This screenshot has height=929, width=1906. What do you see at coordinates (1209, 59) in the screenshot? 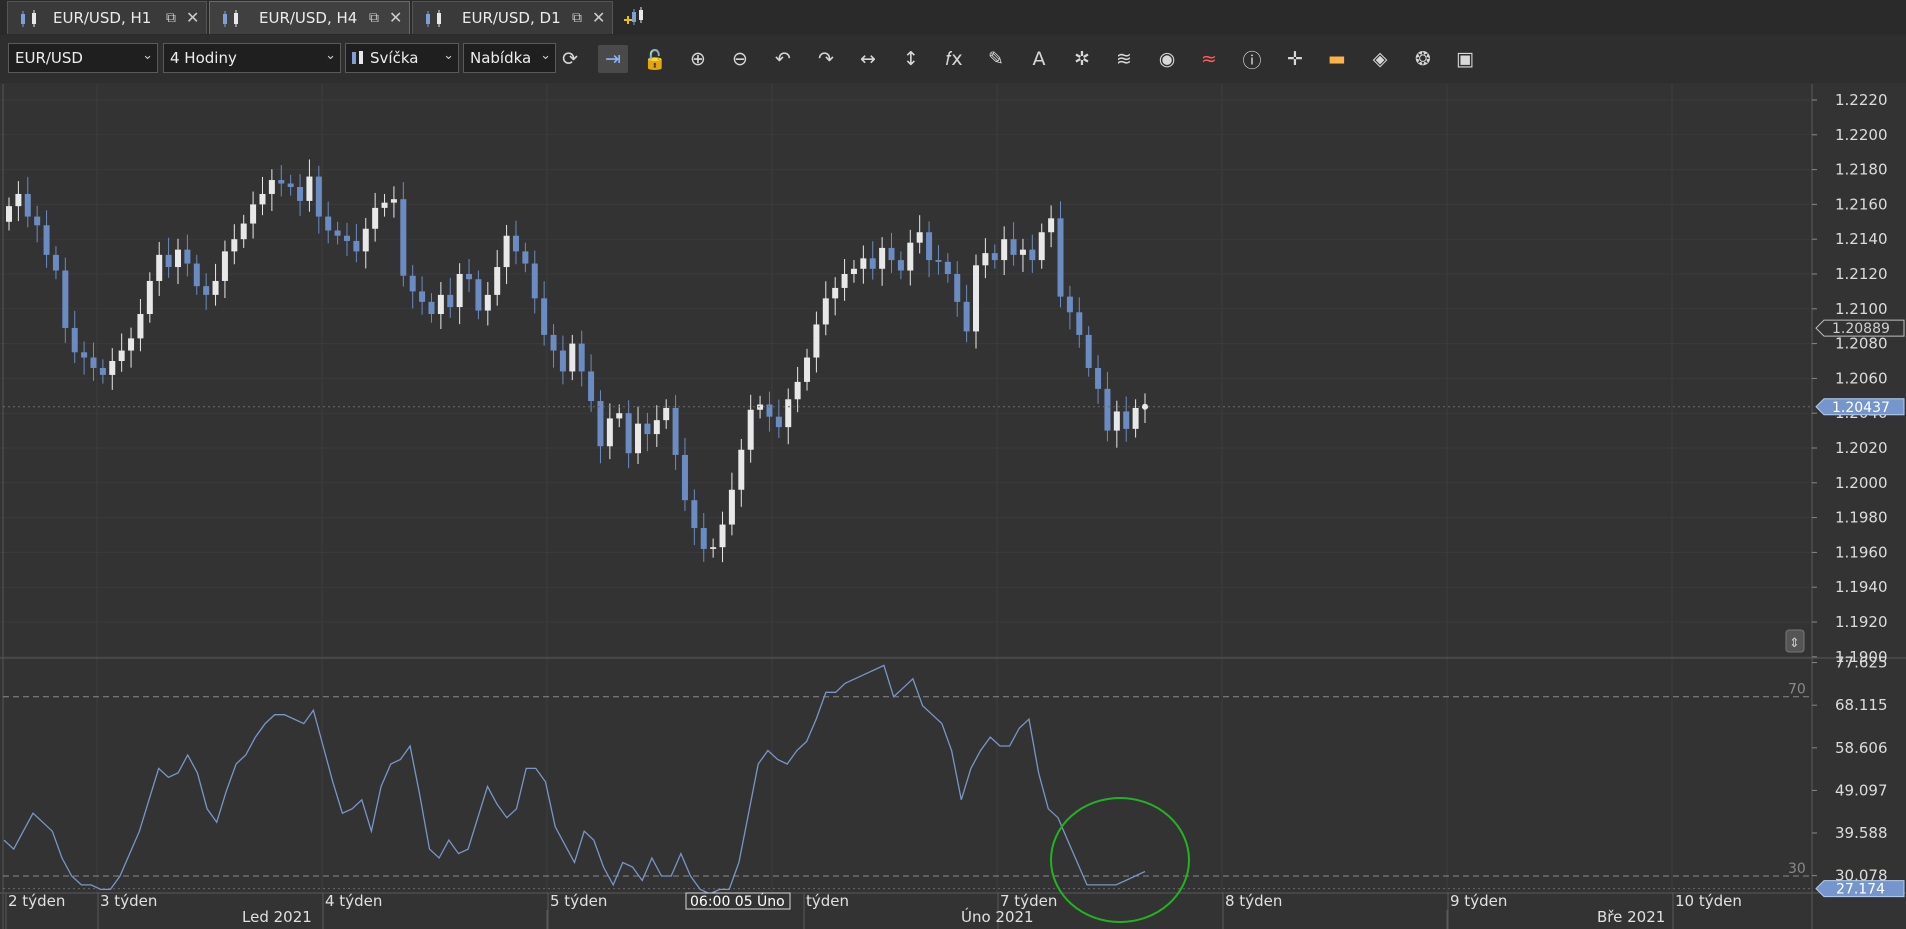
I see `drawdown-button: ≈` at bounding box center [1209, 59].